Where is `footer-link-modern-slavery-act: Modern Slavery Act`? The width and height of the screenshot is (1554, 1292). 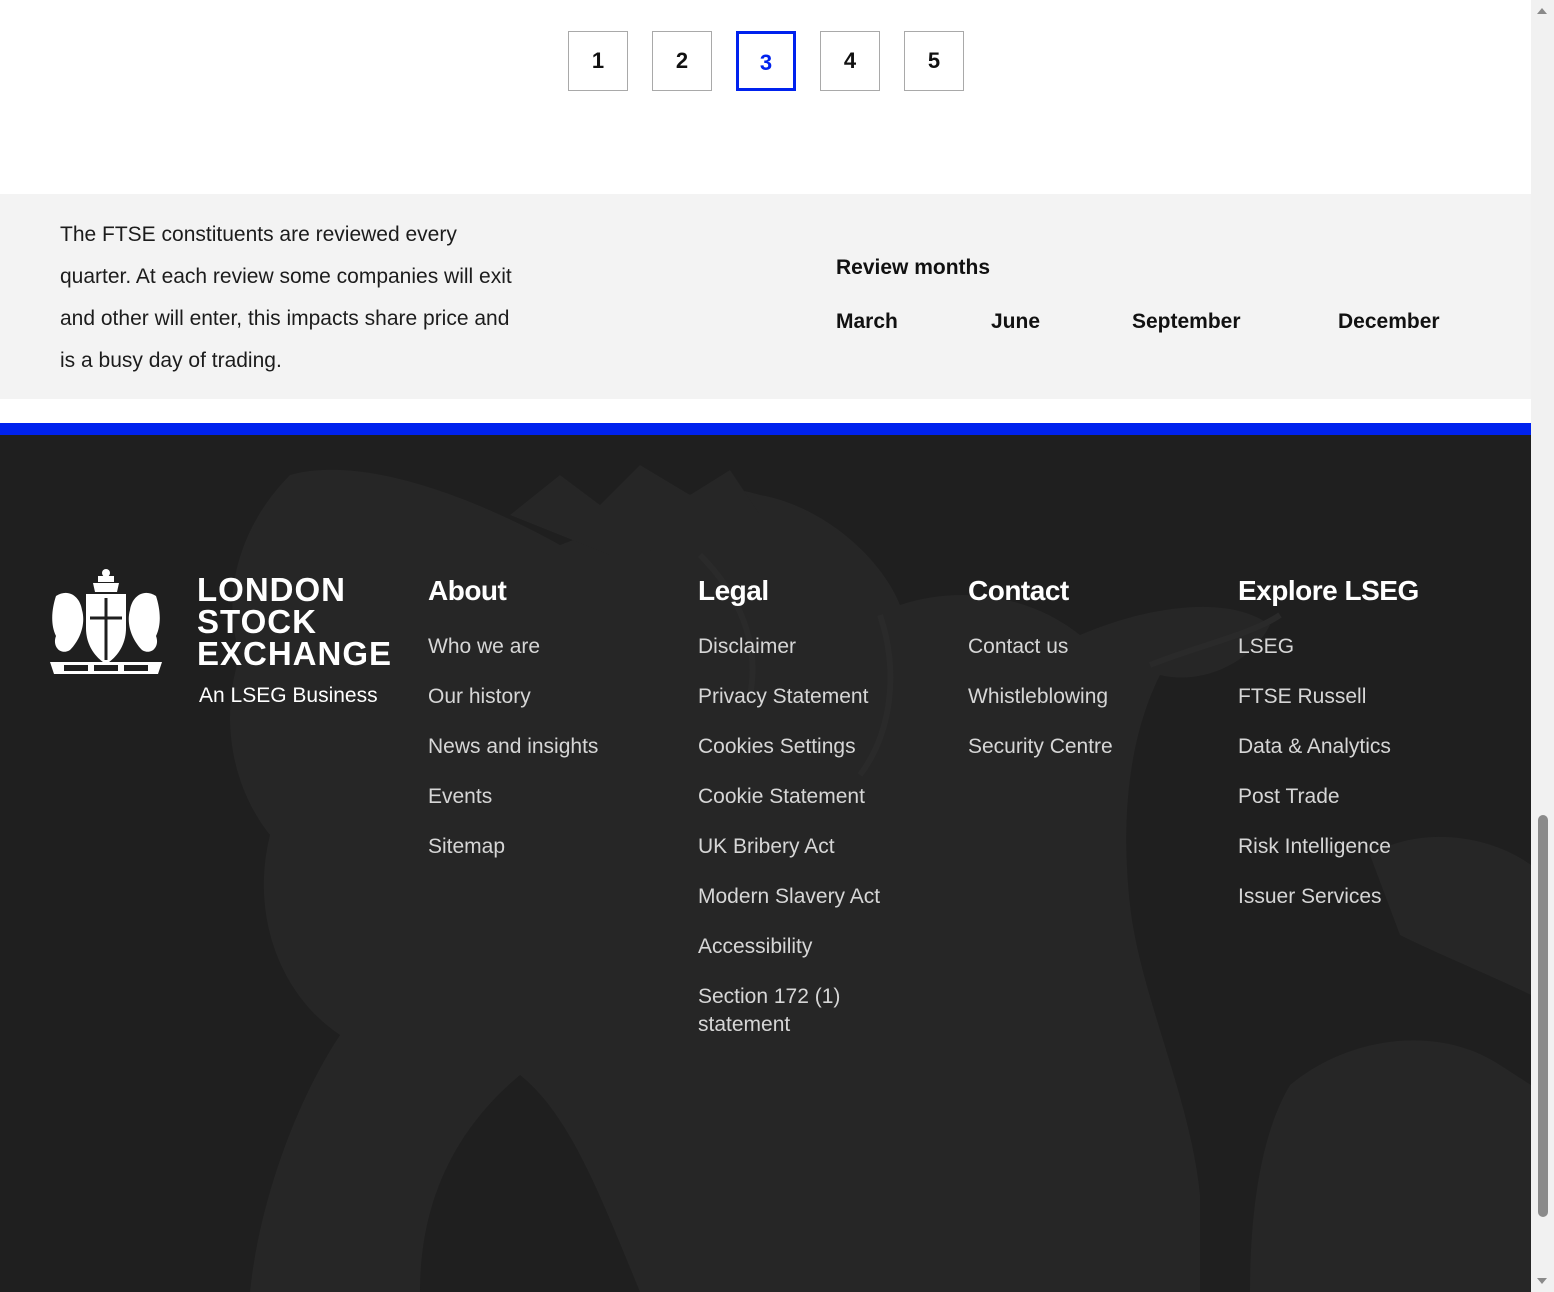
footer-link-modern-slavery-act: Modern Slavery Act is located at coordinates (789, 897).